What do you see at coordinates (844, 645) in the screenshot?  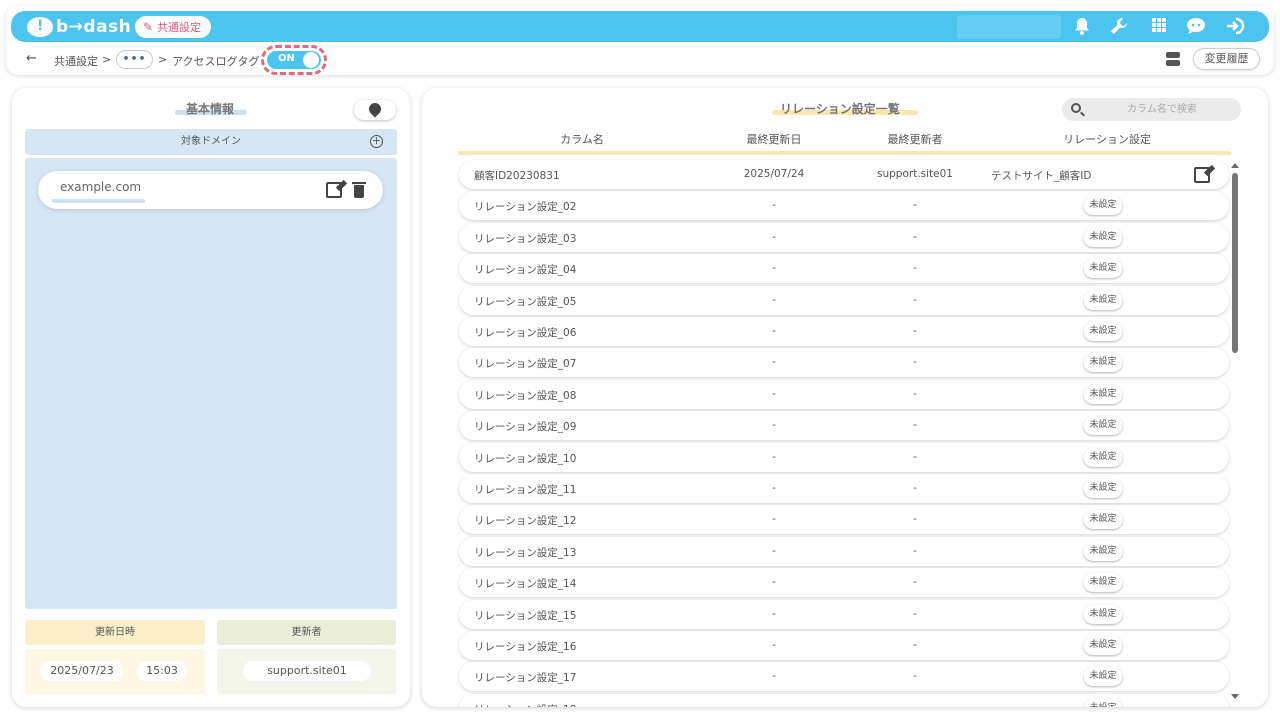 I see `table-row: リレーション設定_16 - - 未設定` at bounding box center [844, 645].